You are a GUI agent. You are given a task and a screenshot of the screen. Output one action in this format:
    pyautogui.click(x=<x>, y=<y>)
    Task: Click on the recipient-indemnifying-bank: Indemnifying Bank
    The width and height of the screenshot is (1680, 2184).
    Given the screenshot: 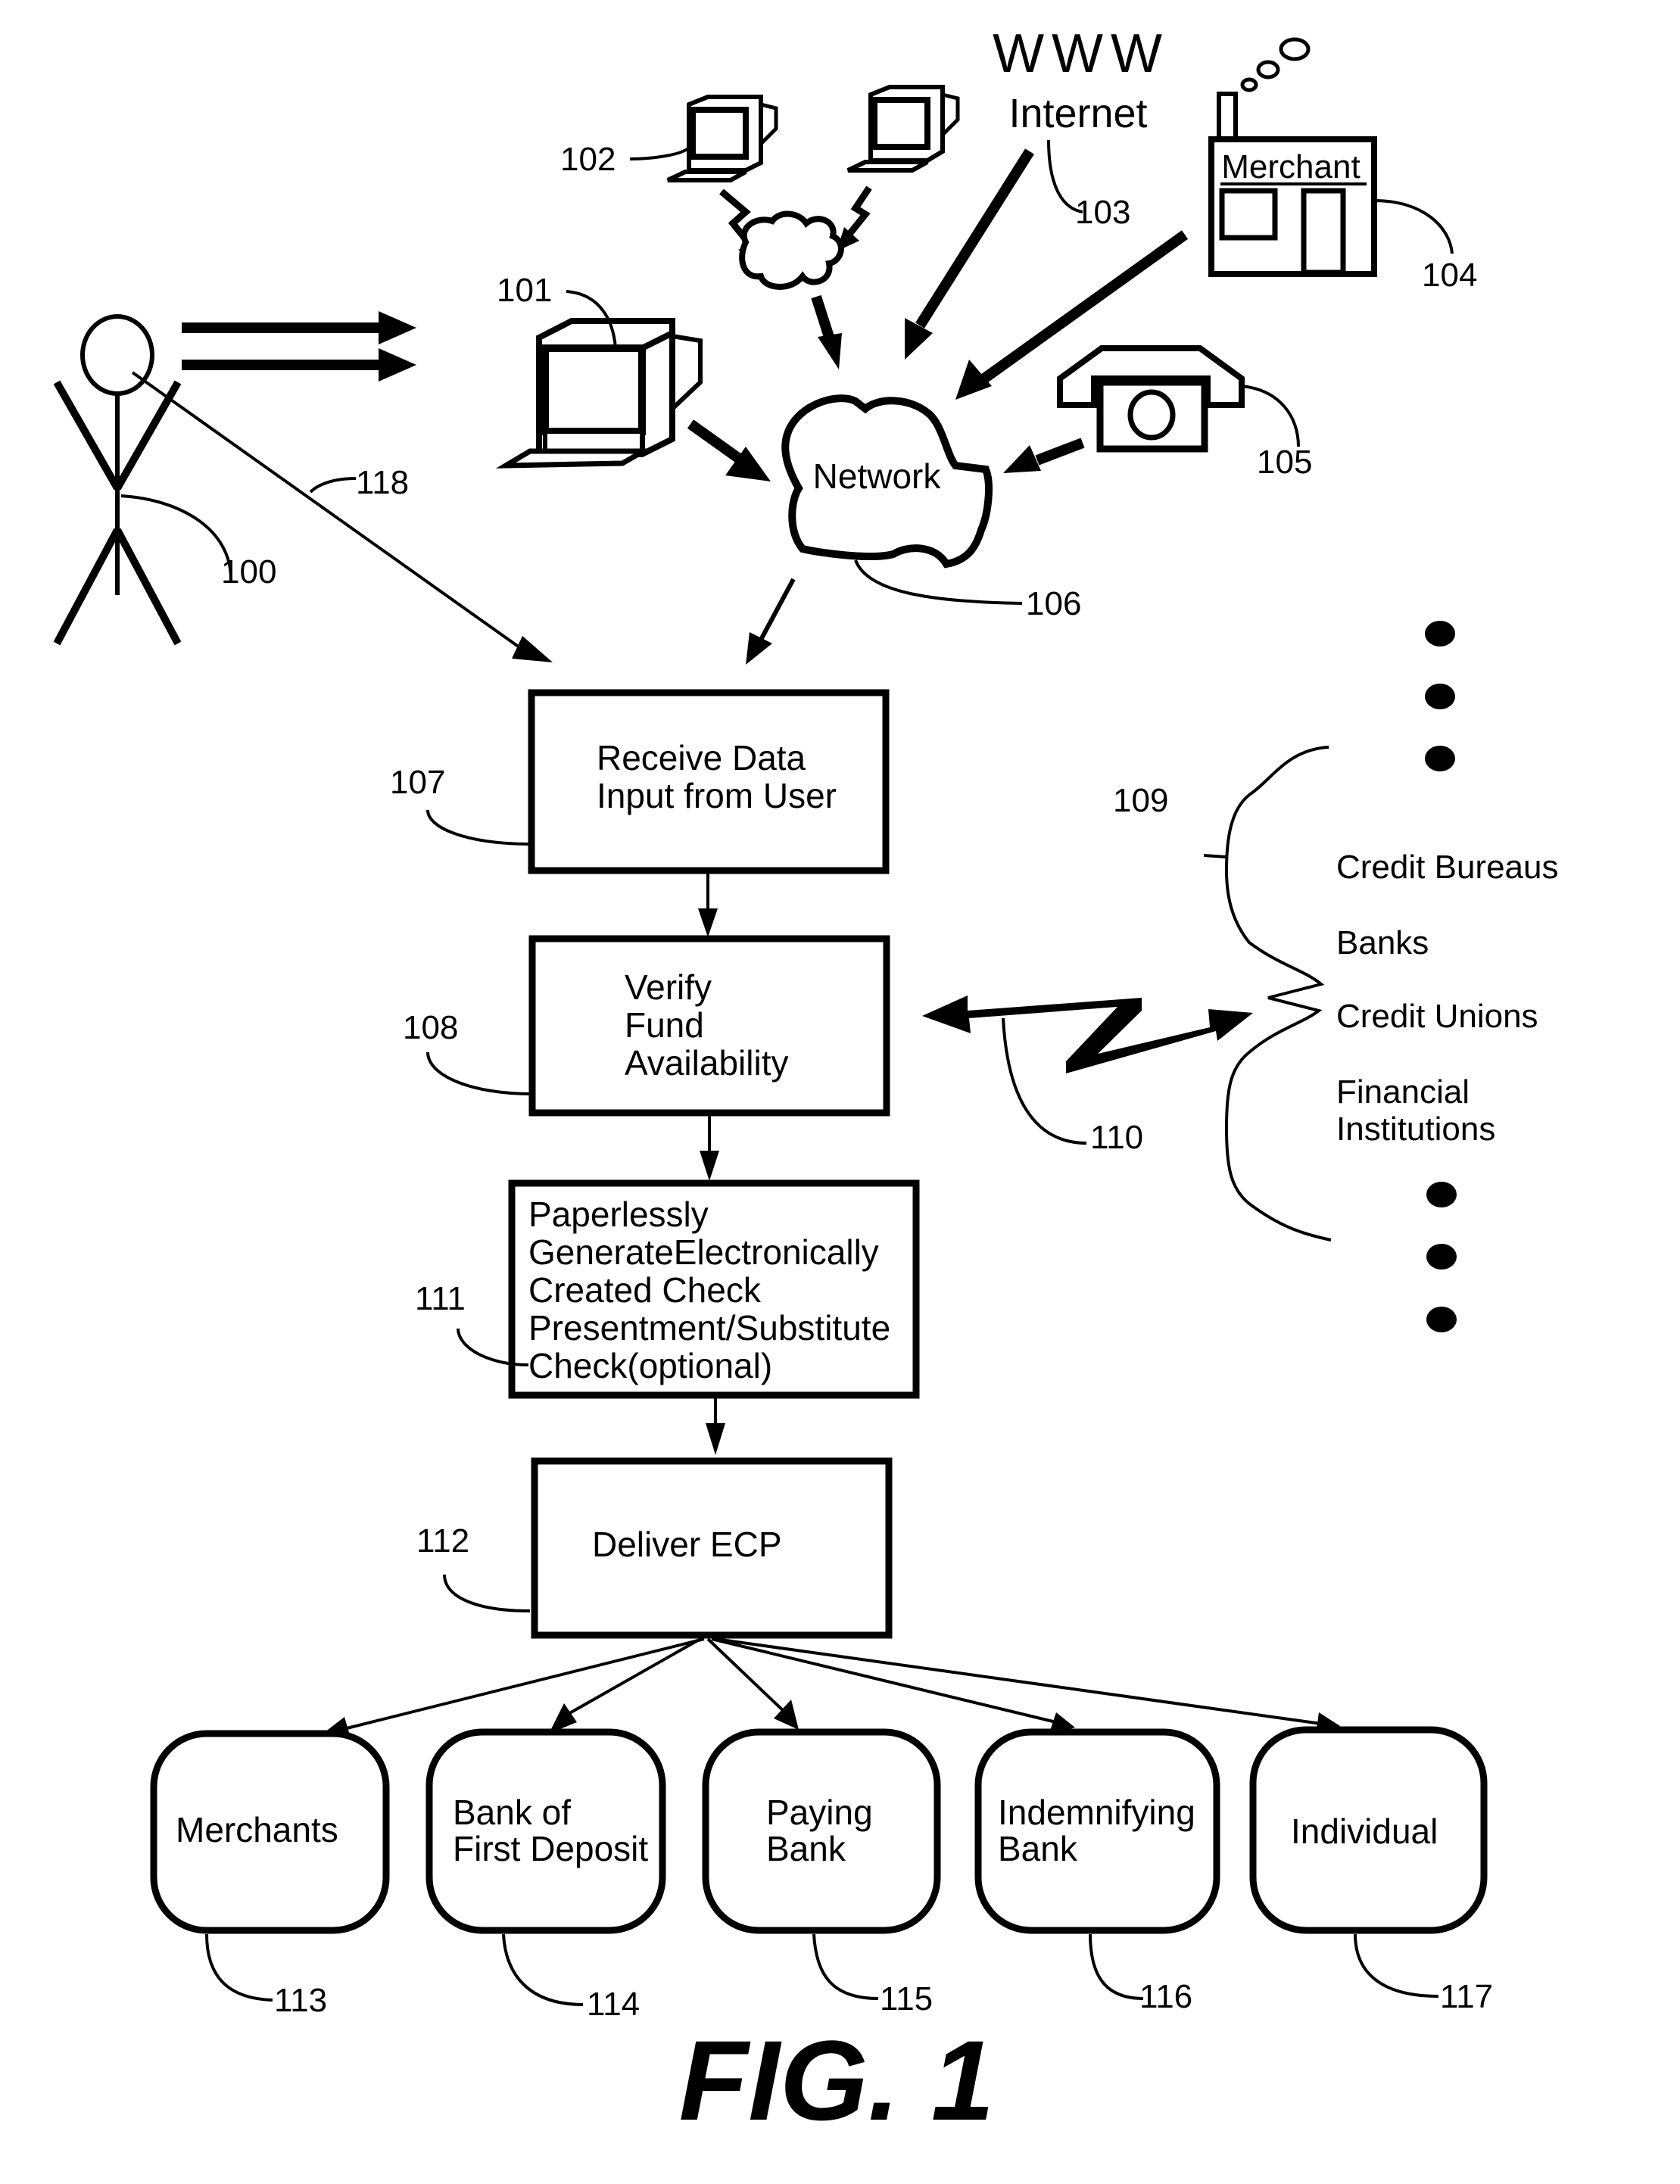 What is the action you would take?
    pyautogui.click(x=1097, y=1831)
    